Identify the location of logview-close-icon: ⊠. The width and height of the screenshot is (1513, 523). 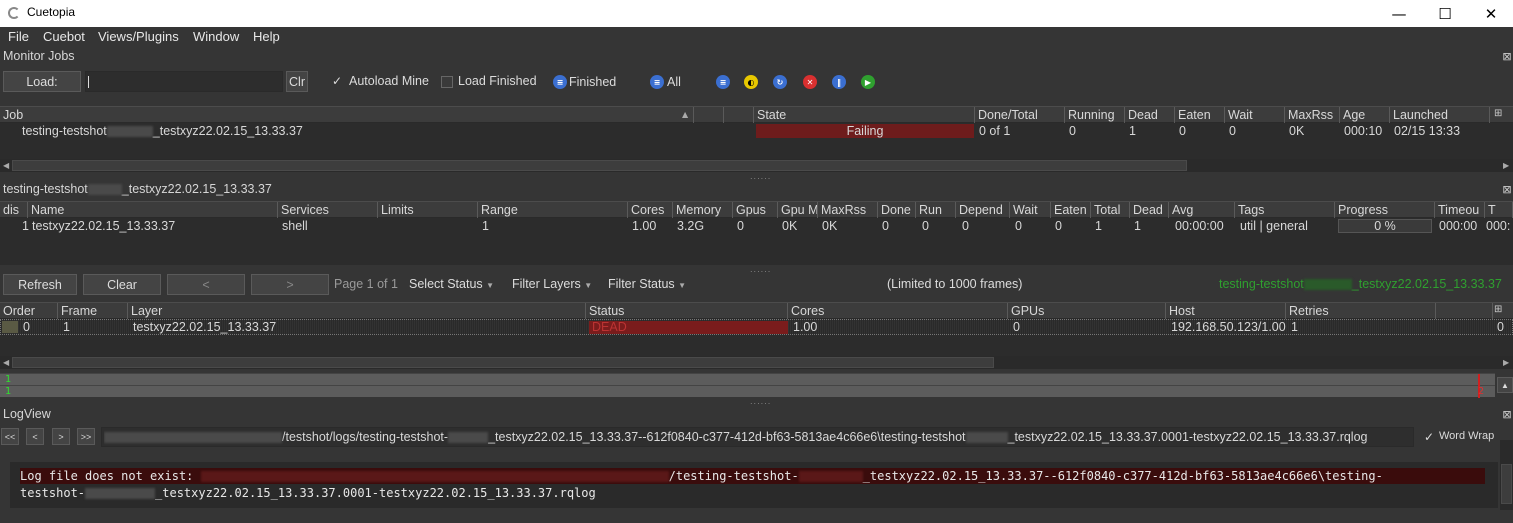
(1507, 415).